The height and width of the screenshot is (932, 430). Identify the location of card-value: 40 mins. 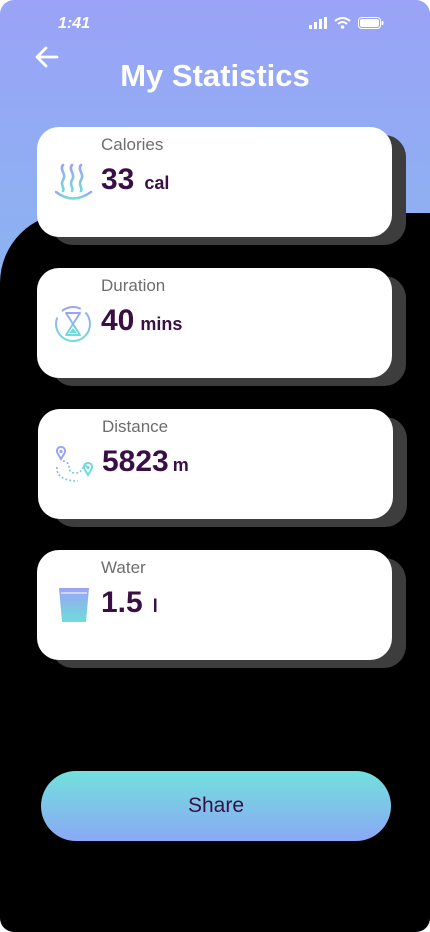
(141, 321).